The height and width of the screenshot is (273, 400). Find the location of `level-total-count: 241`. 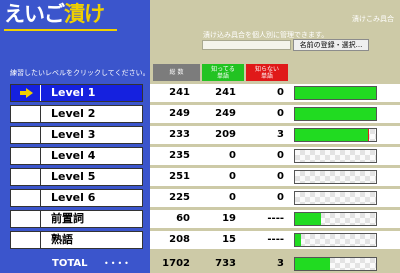

level-total-count: 241 is located at coordinates (179, 92).